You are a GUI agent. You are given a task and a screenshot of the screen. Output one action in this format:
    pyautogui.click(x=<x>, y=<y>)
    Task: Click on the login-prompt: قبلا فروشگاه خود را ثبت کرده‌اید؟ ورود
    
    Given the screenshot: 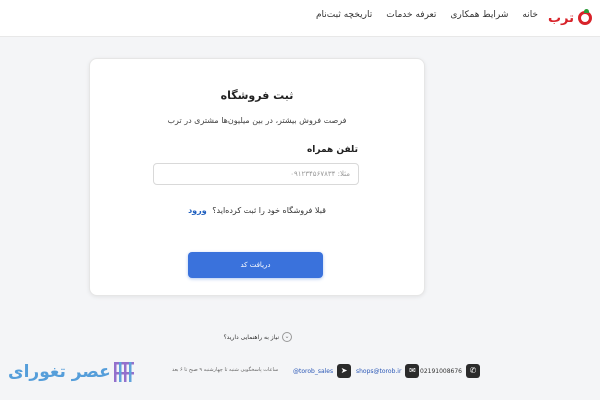 What is the action you would take?
    pyautogui.click(x=257, y=210)
    